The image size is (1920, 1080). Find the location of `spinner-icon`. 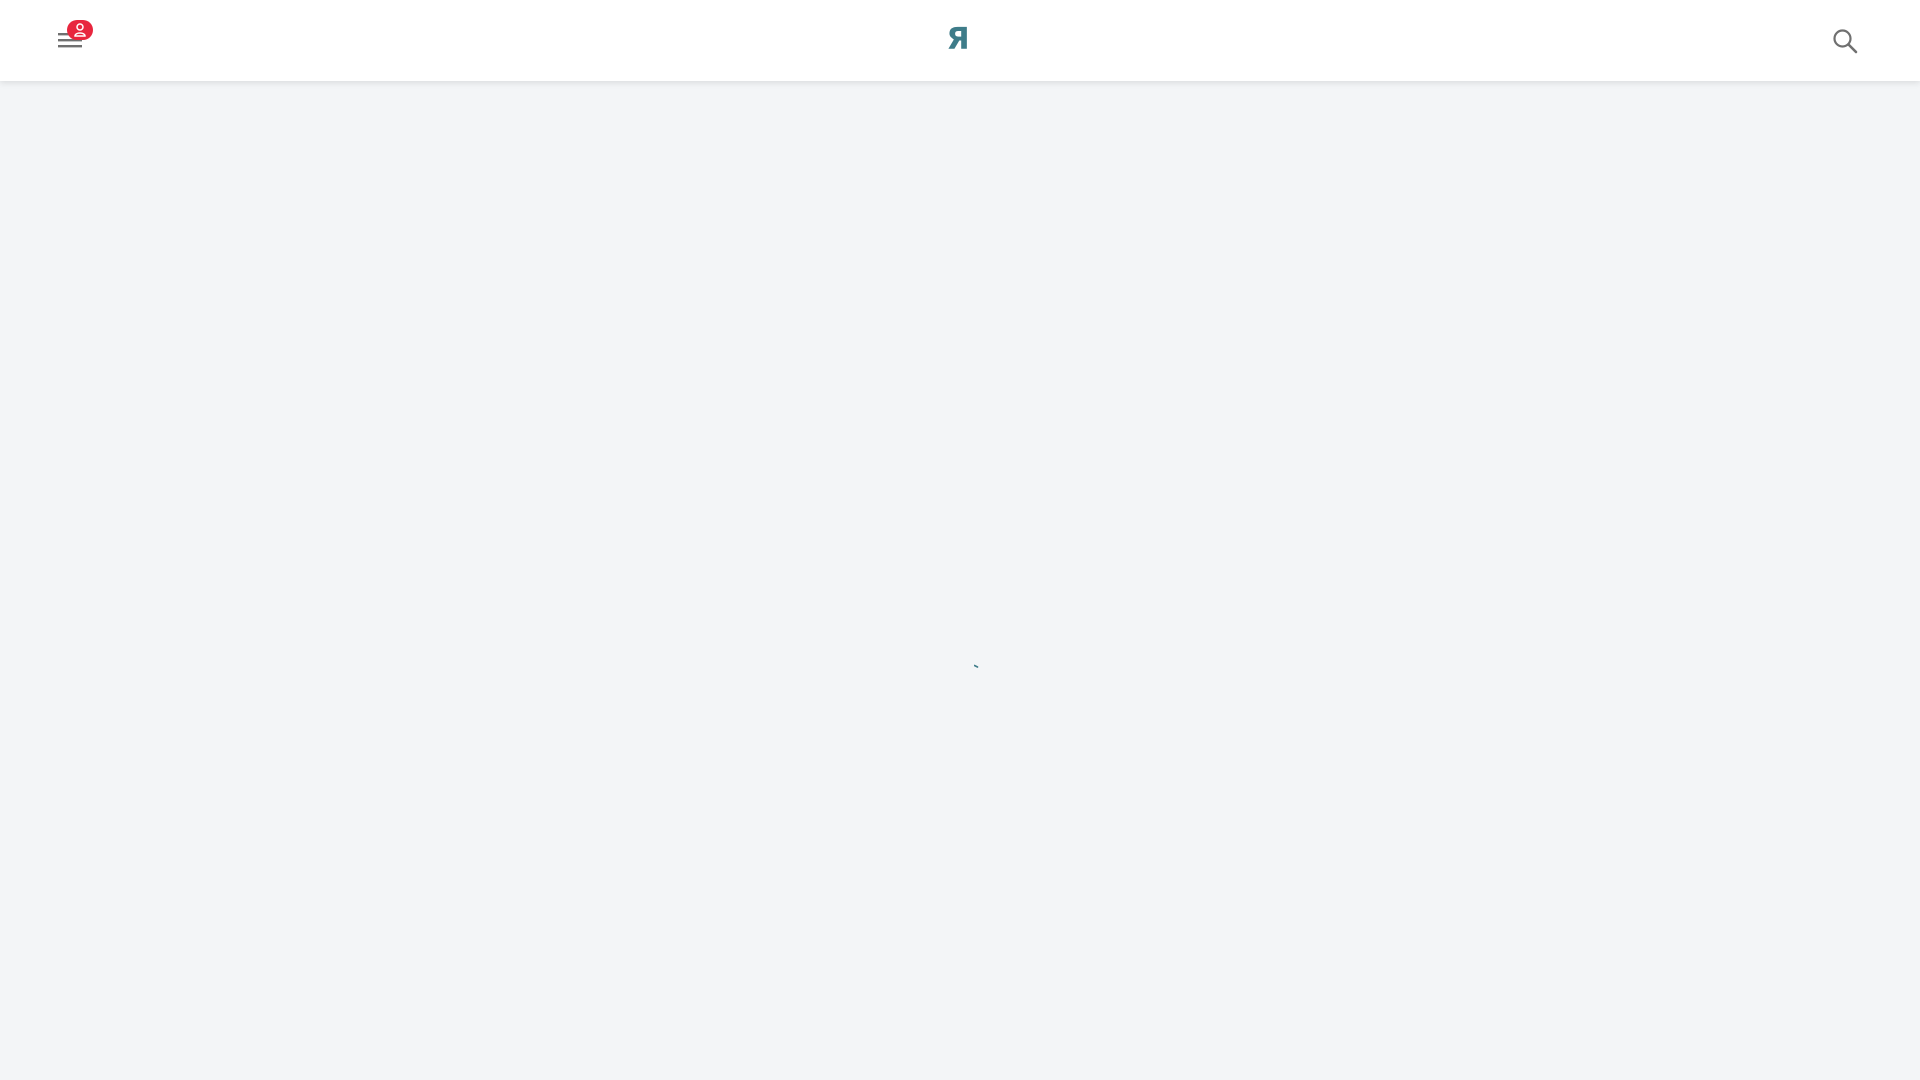

spinner-icon is located at coordinates (976, 666).